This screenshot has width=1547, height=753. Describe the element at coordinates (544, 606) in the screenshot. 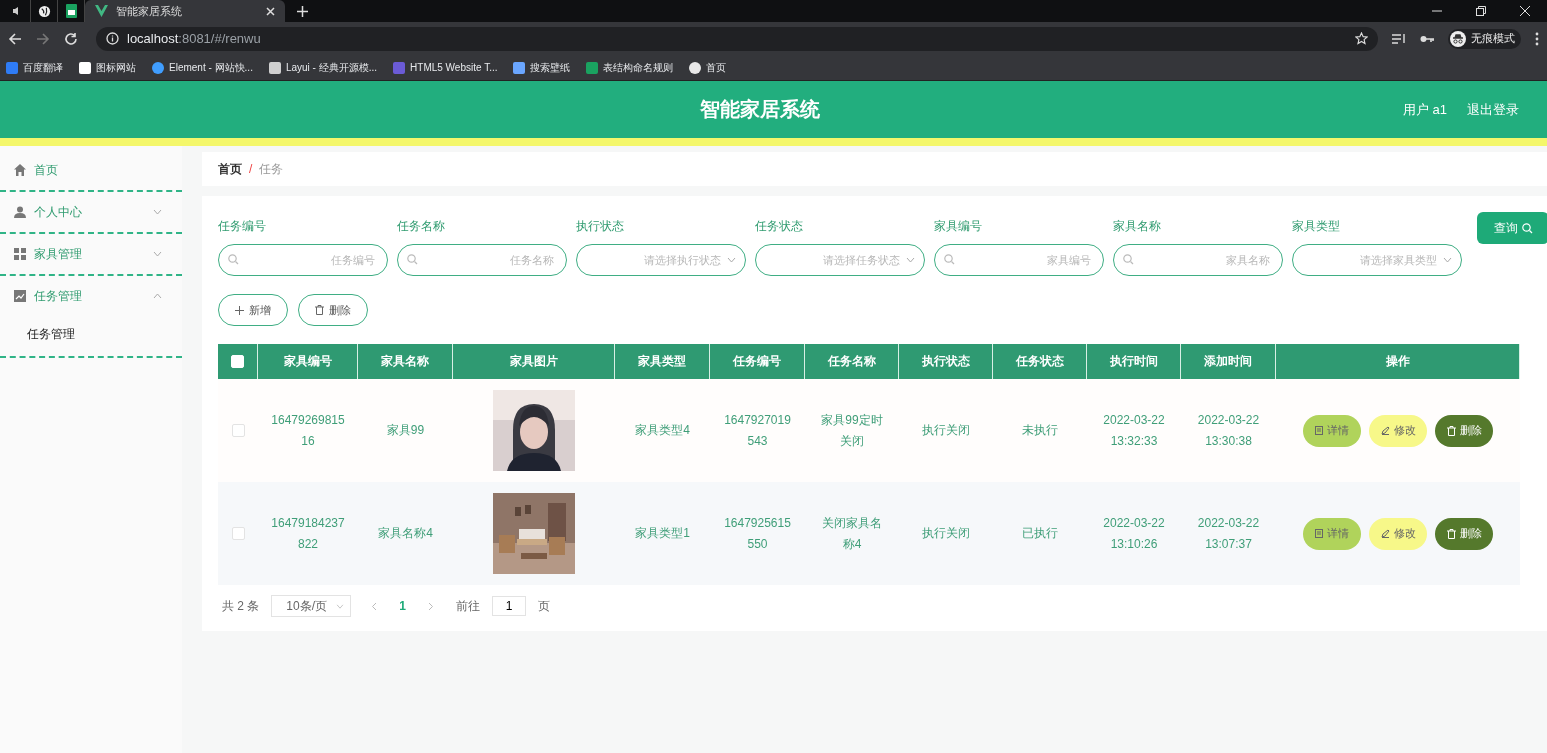

I see `page-suffix: 页` at that location.